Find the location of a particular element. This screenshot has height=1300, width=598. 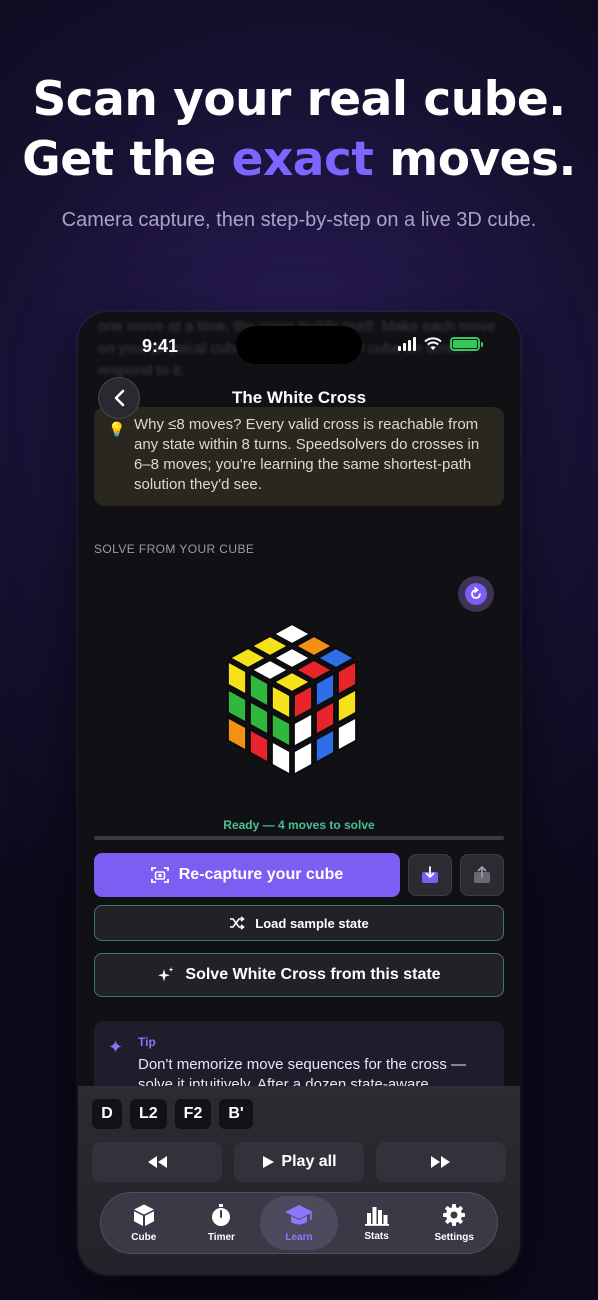

recapture-button: Re-capture your cube is located at coordinates (247, 875).